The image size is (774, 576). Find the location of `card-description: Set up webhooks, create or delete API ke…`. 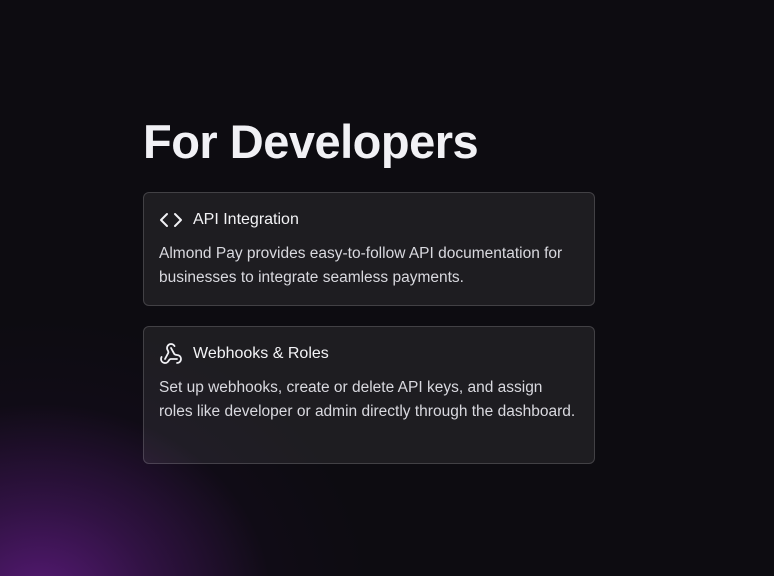

card-description: Set up webhooks, create or delete API ke… is located at coordinates (367, 399).